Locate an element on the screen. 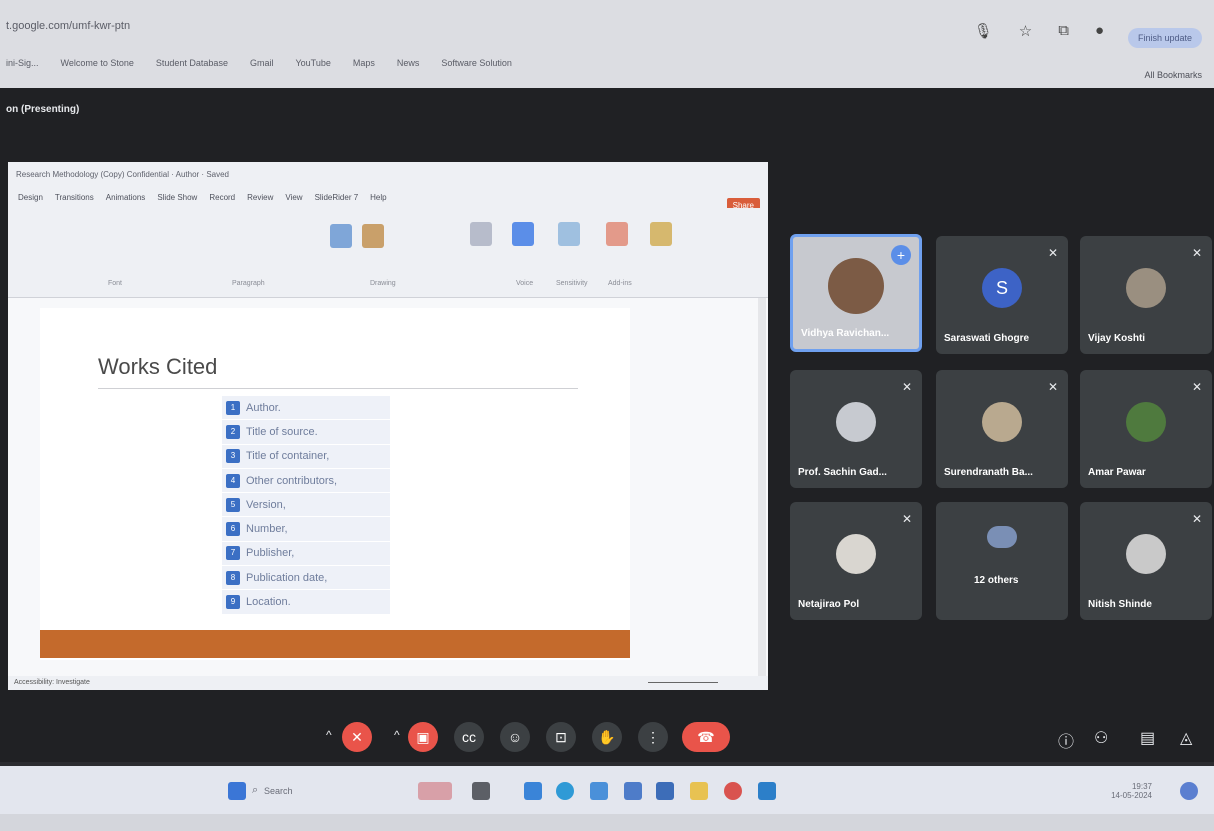 This screenshot has width=1214, height=831. notification-icon is located at coordinates (1189, 791).